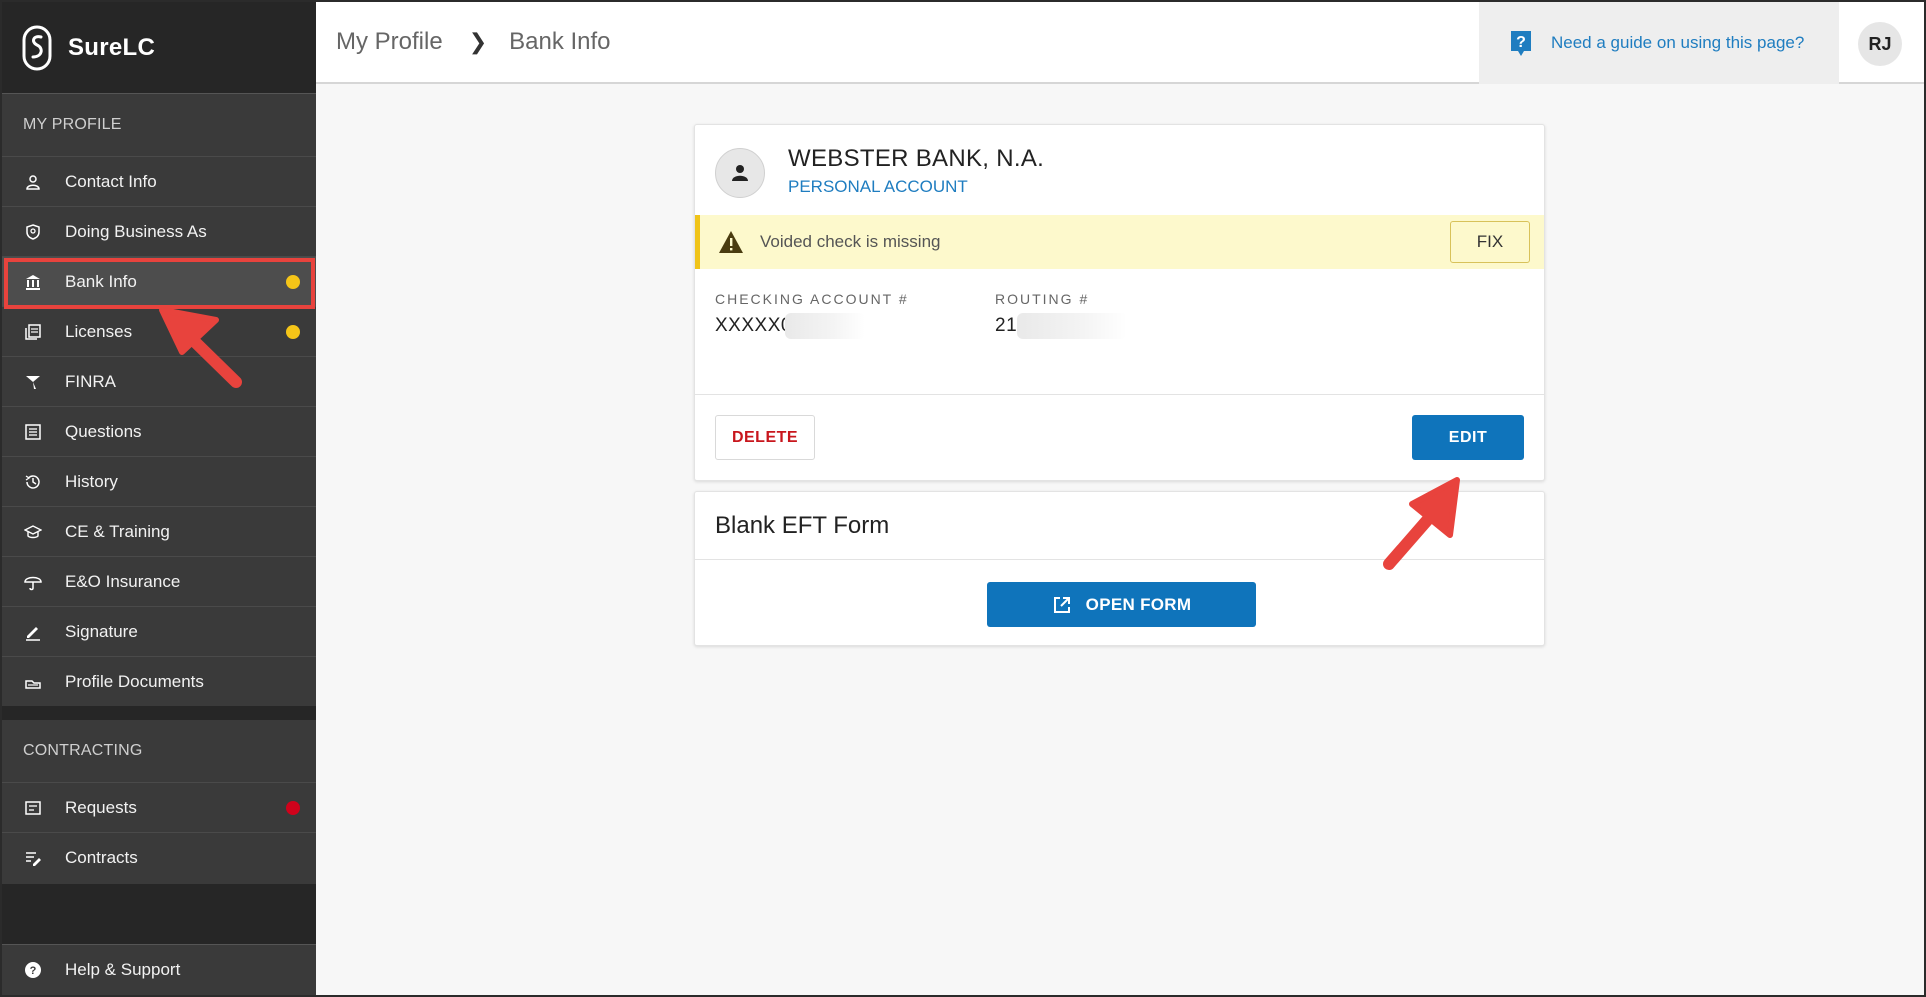 This screenshot has width=1926, height=997. I want to click on sidebar-item-label: Doing Business As, so click(136, 231).